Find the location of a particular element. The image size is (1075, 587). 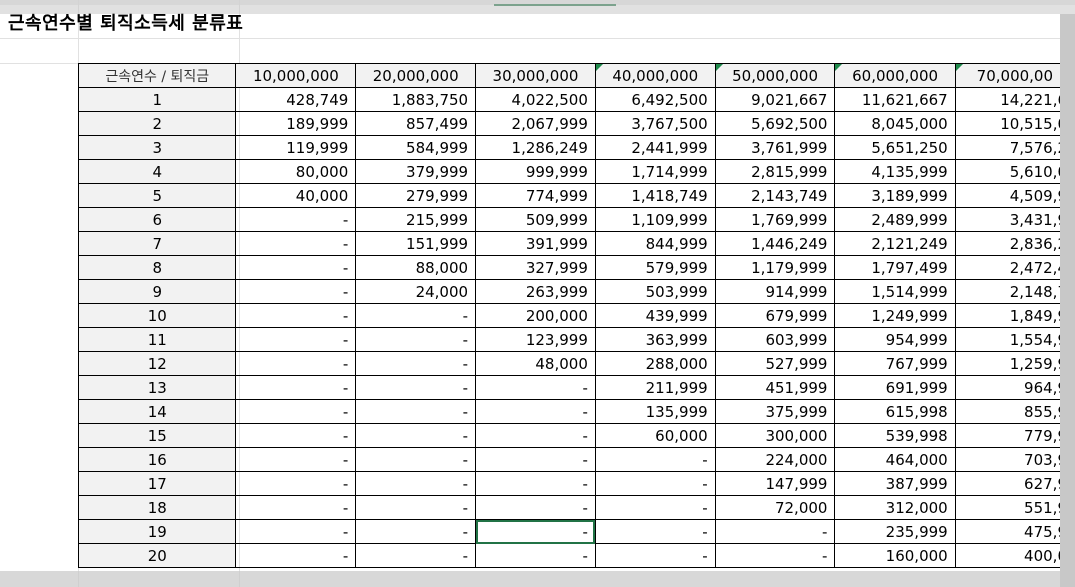

table-cell: 60,000 is located at coordinates (655, 435).